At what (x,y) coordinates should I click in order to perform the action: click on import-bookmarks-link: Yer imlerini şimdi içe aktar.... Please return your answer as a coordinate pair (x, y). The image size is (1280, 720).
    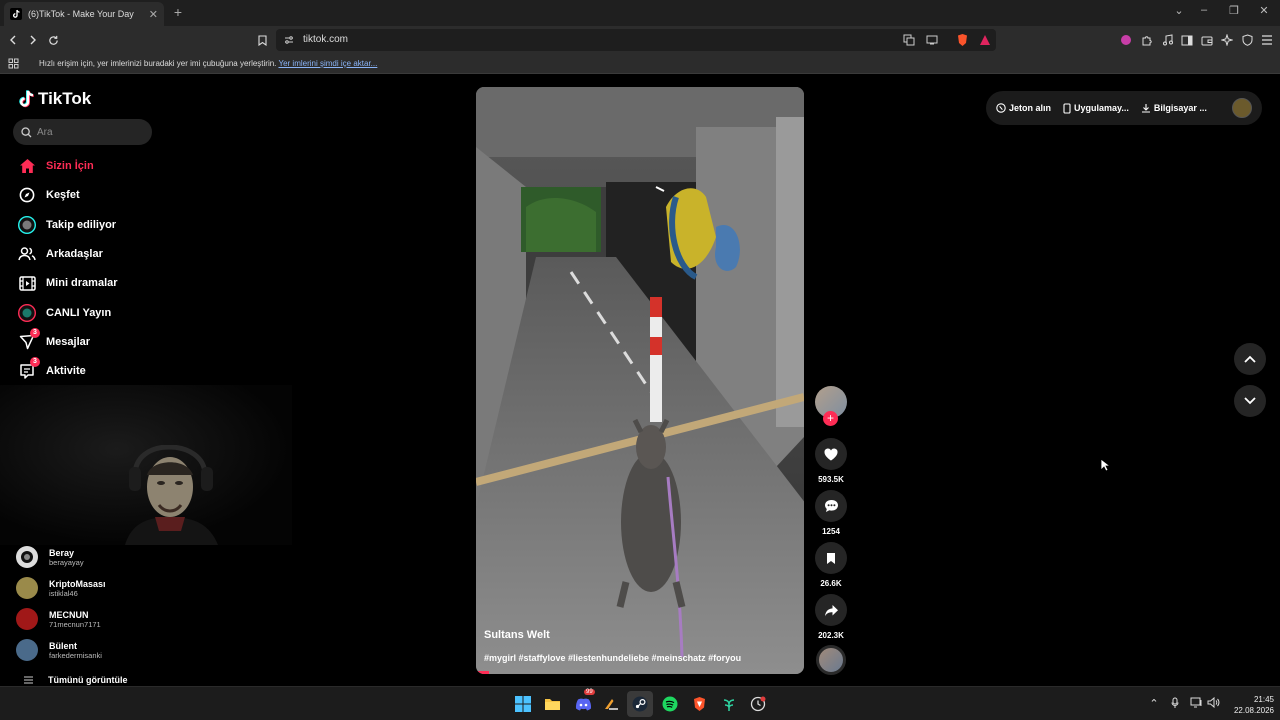
    Looking at the image, I should click on (327, 63).